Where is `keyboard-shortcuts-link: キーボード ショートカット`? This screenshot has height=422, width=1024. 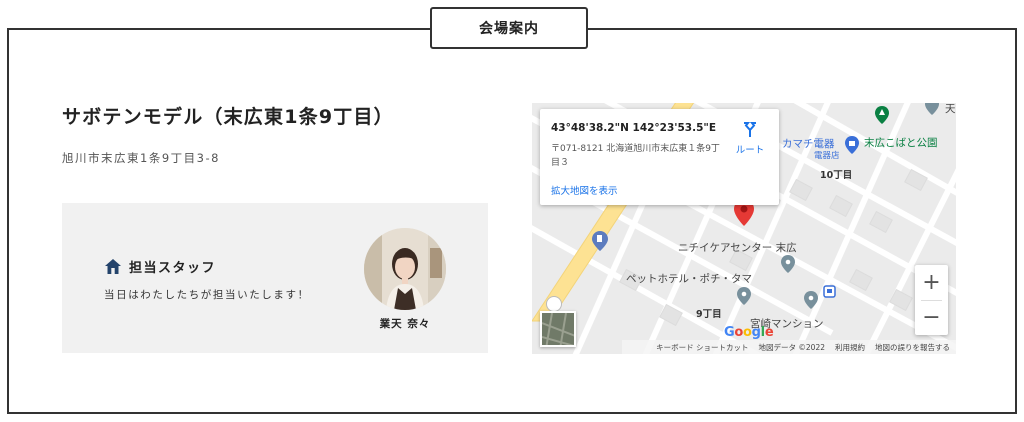 keyboard-shortcuts-link: キーボード ショートカット is located at coordinates (702, 347).